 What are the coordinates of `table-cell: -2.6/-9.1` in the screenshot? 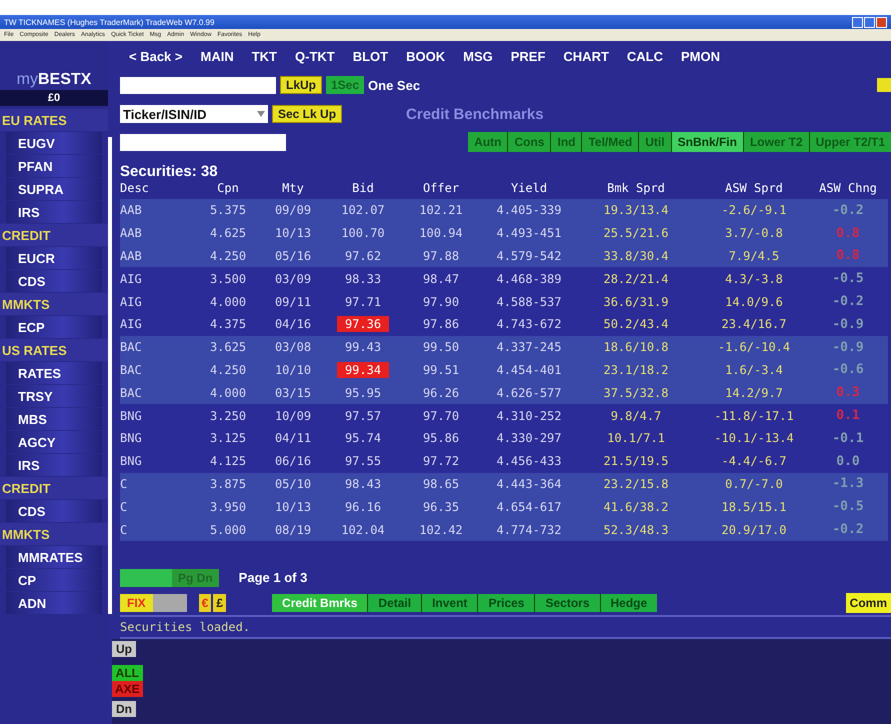 It's located at (754, 210).